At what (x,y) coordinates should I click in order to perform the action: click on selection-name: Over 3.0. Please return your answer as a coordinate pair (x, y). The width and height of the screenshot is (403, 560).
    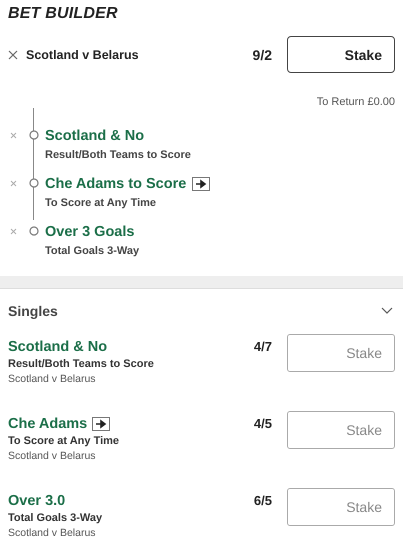
    Looking at the image, I should click on (37, 501).